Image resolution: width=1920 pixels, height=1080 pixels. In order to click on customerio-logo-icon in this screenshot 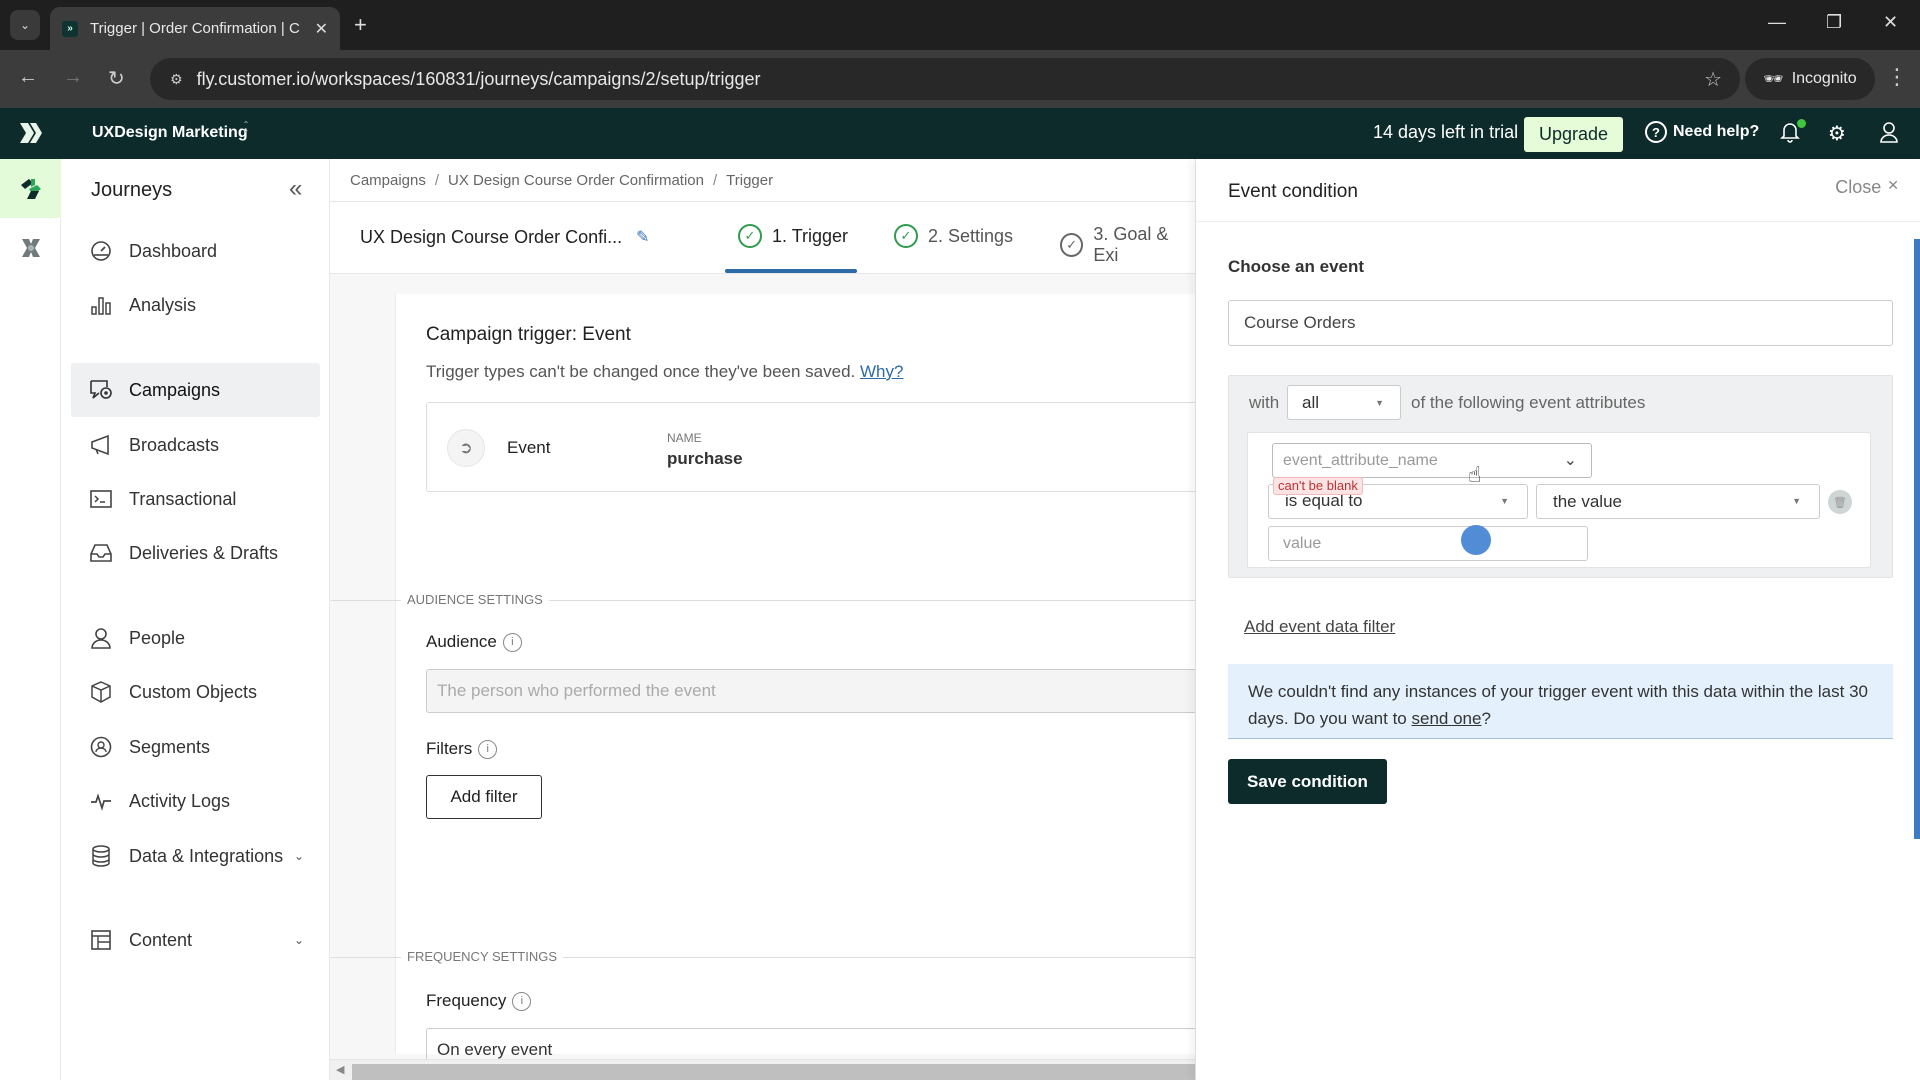, I will do `click(30, 133)`.